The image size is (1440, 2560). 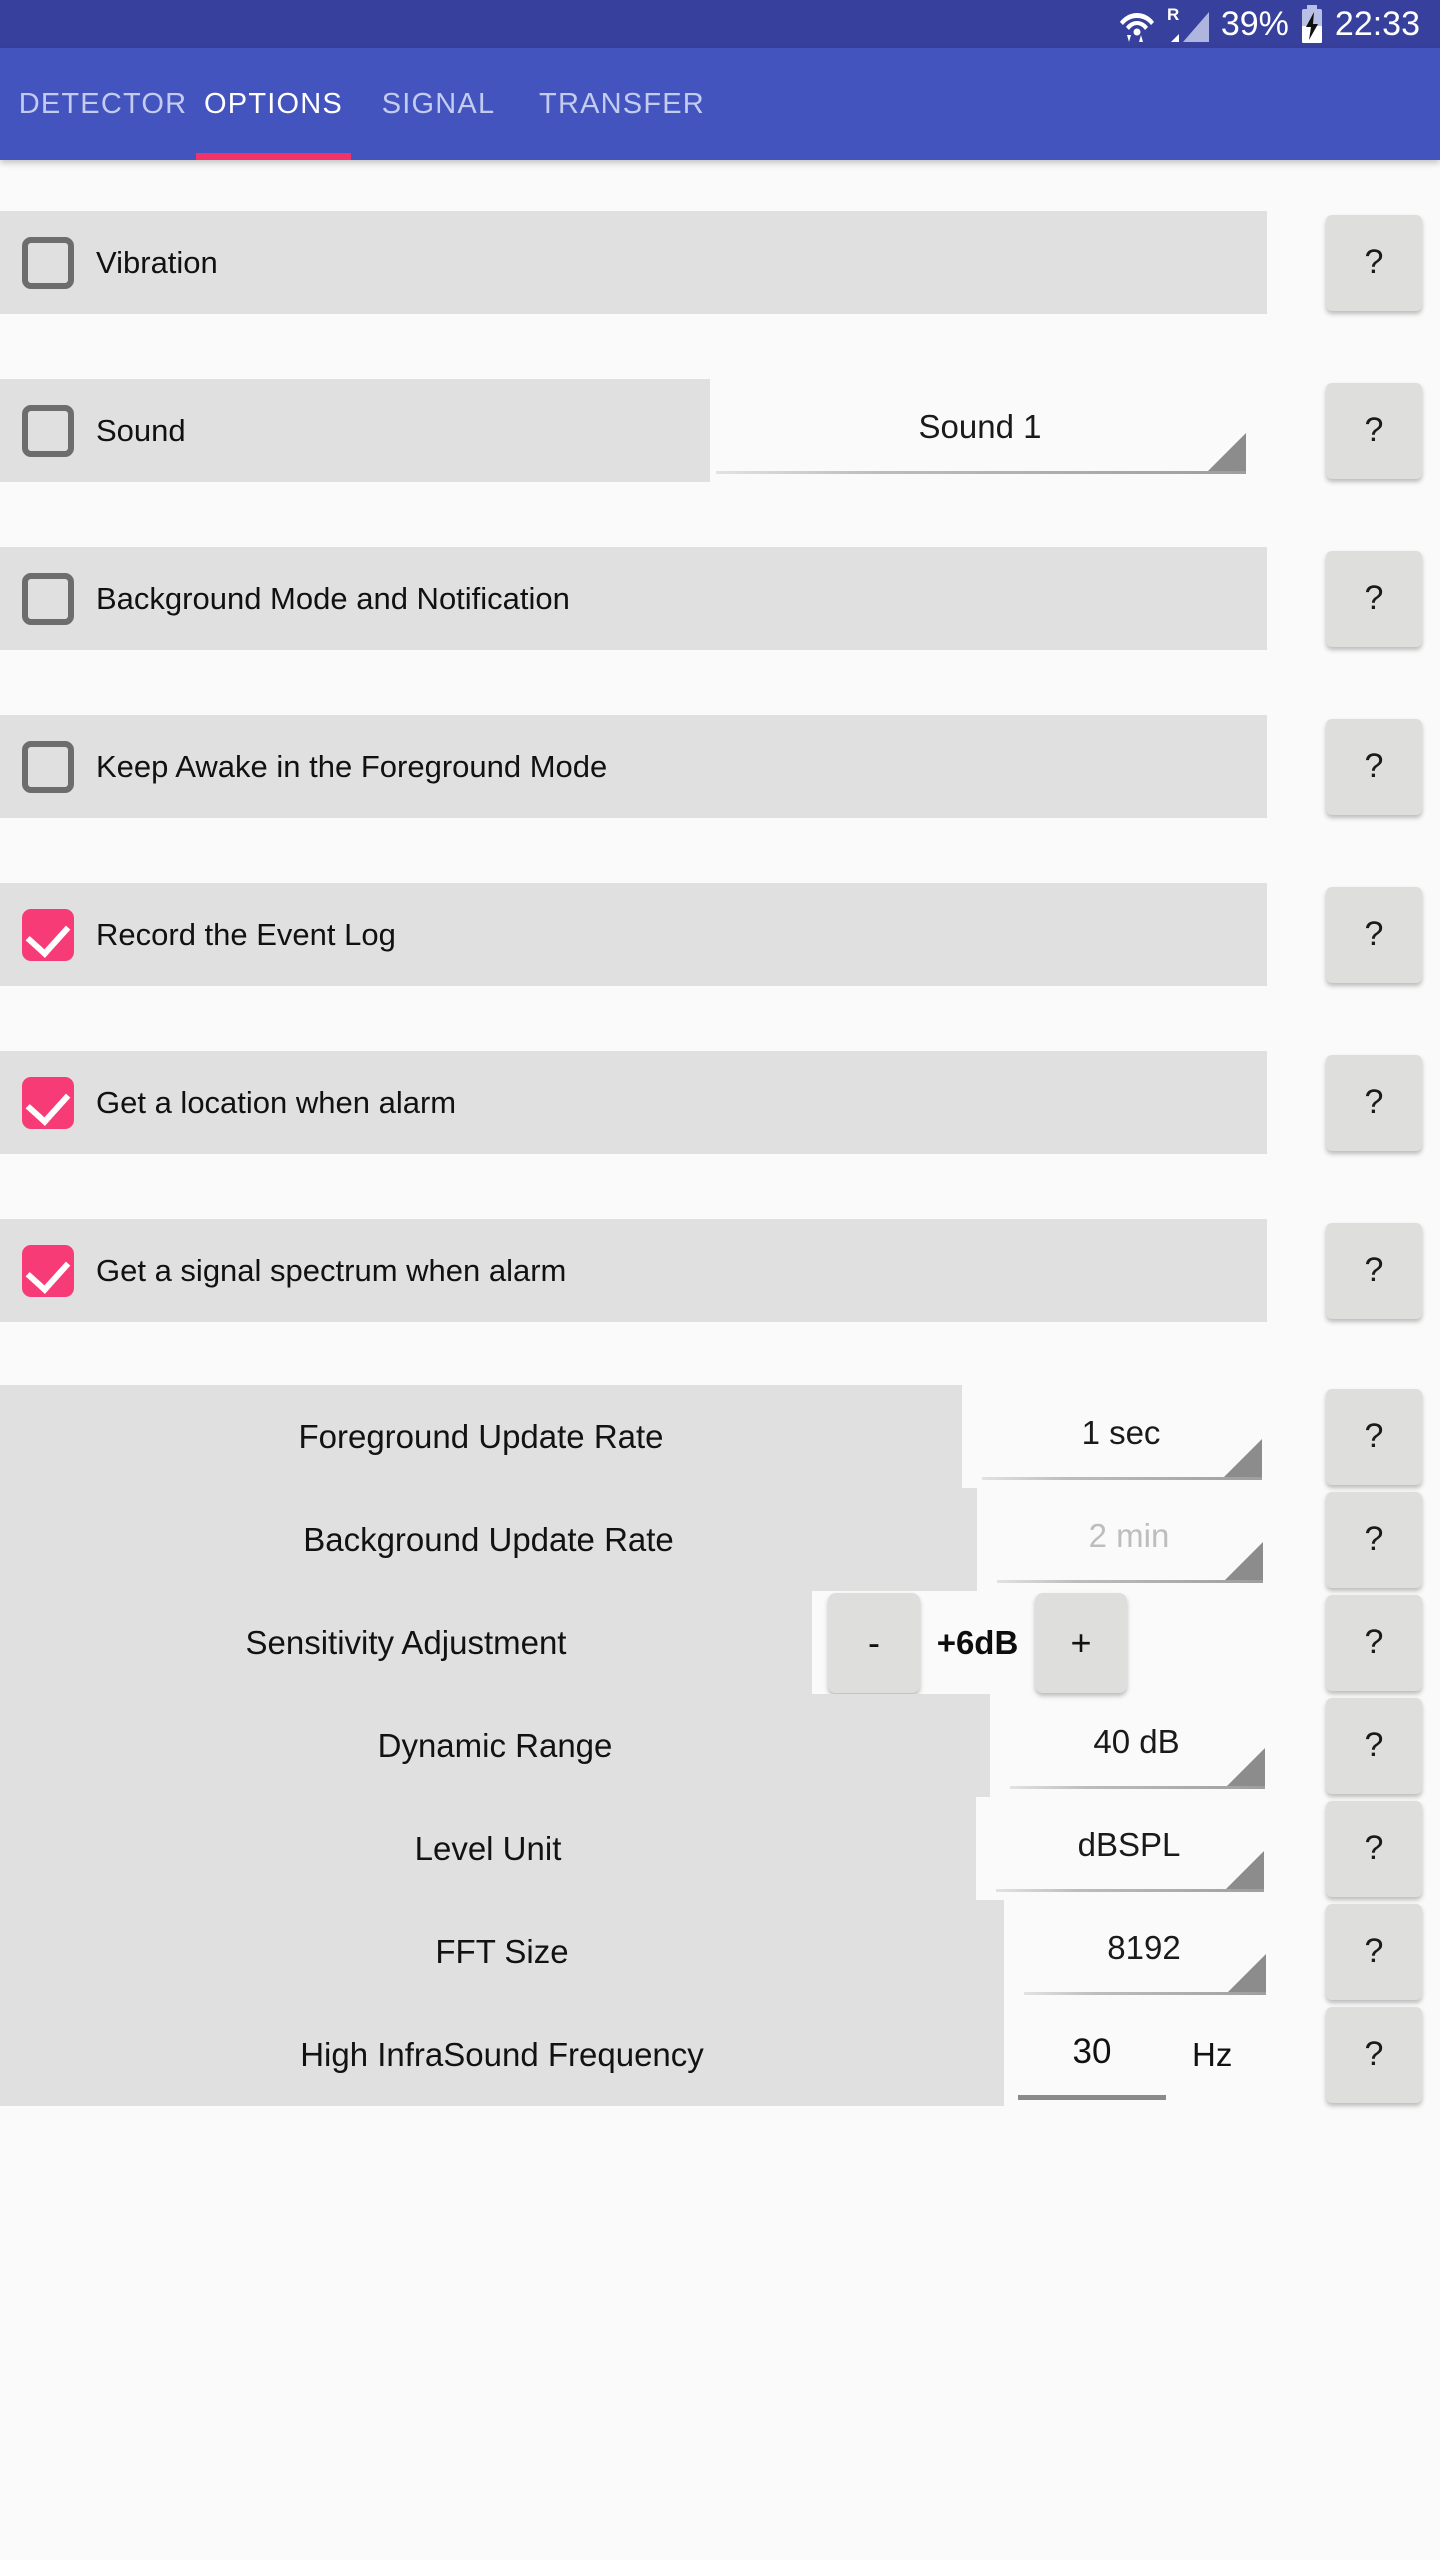 I want to click on keep-awake-checkbox, so click(x=48, y=766).